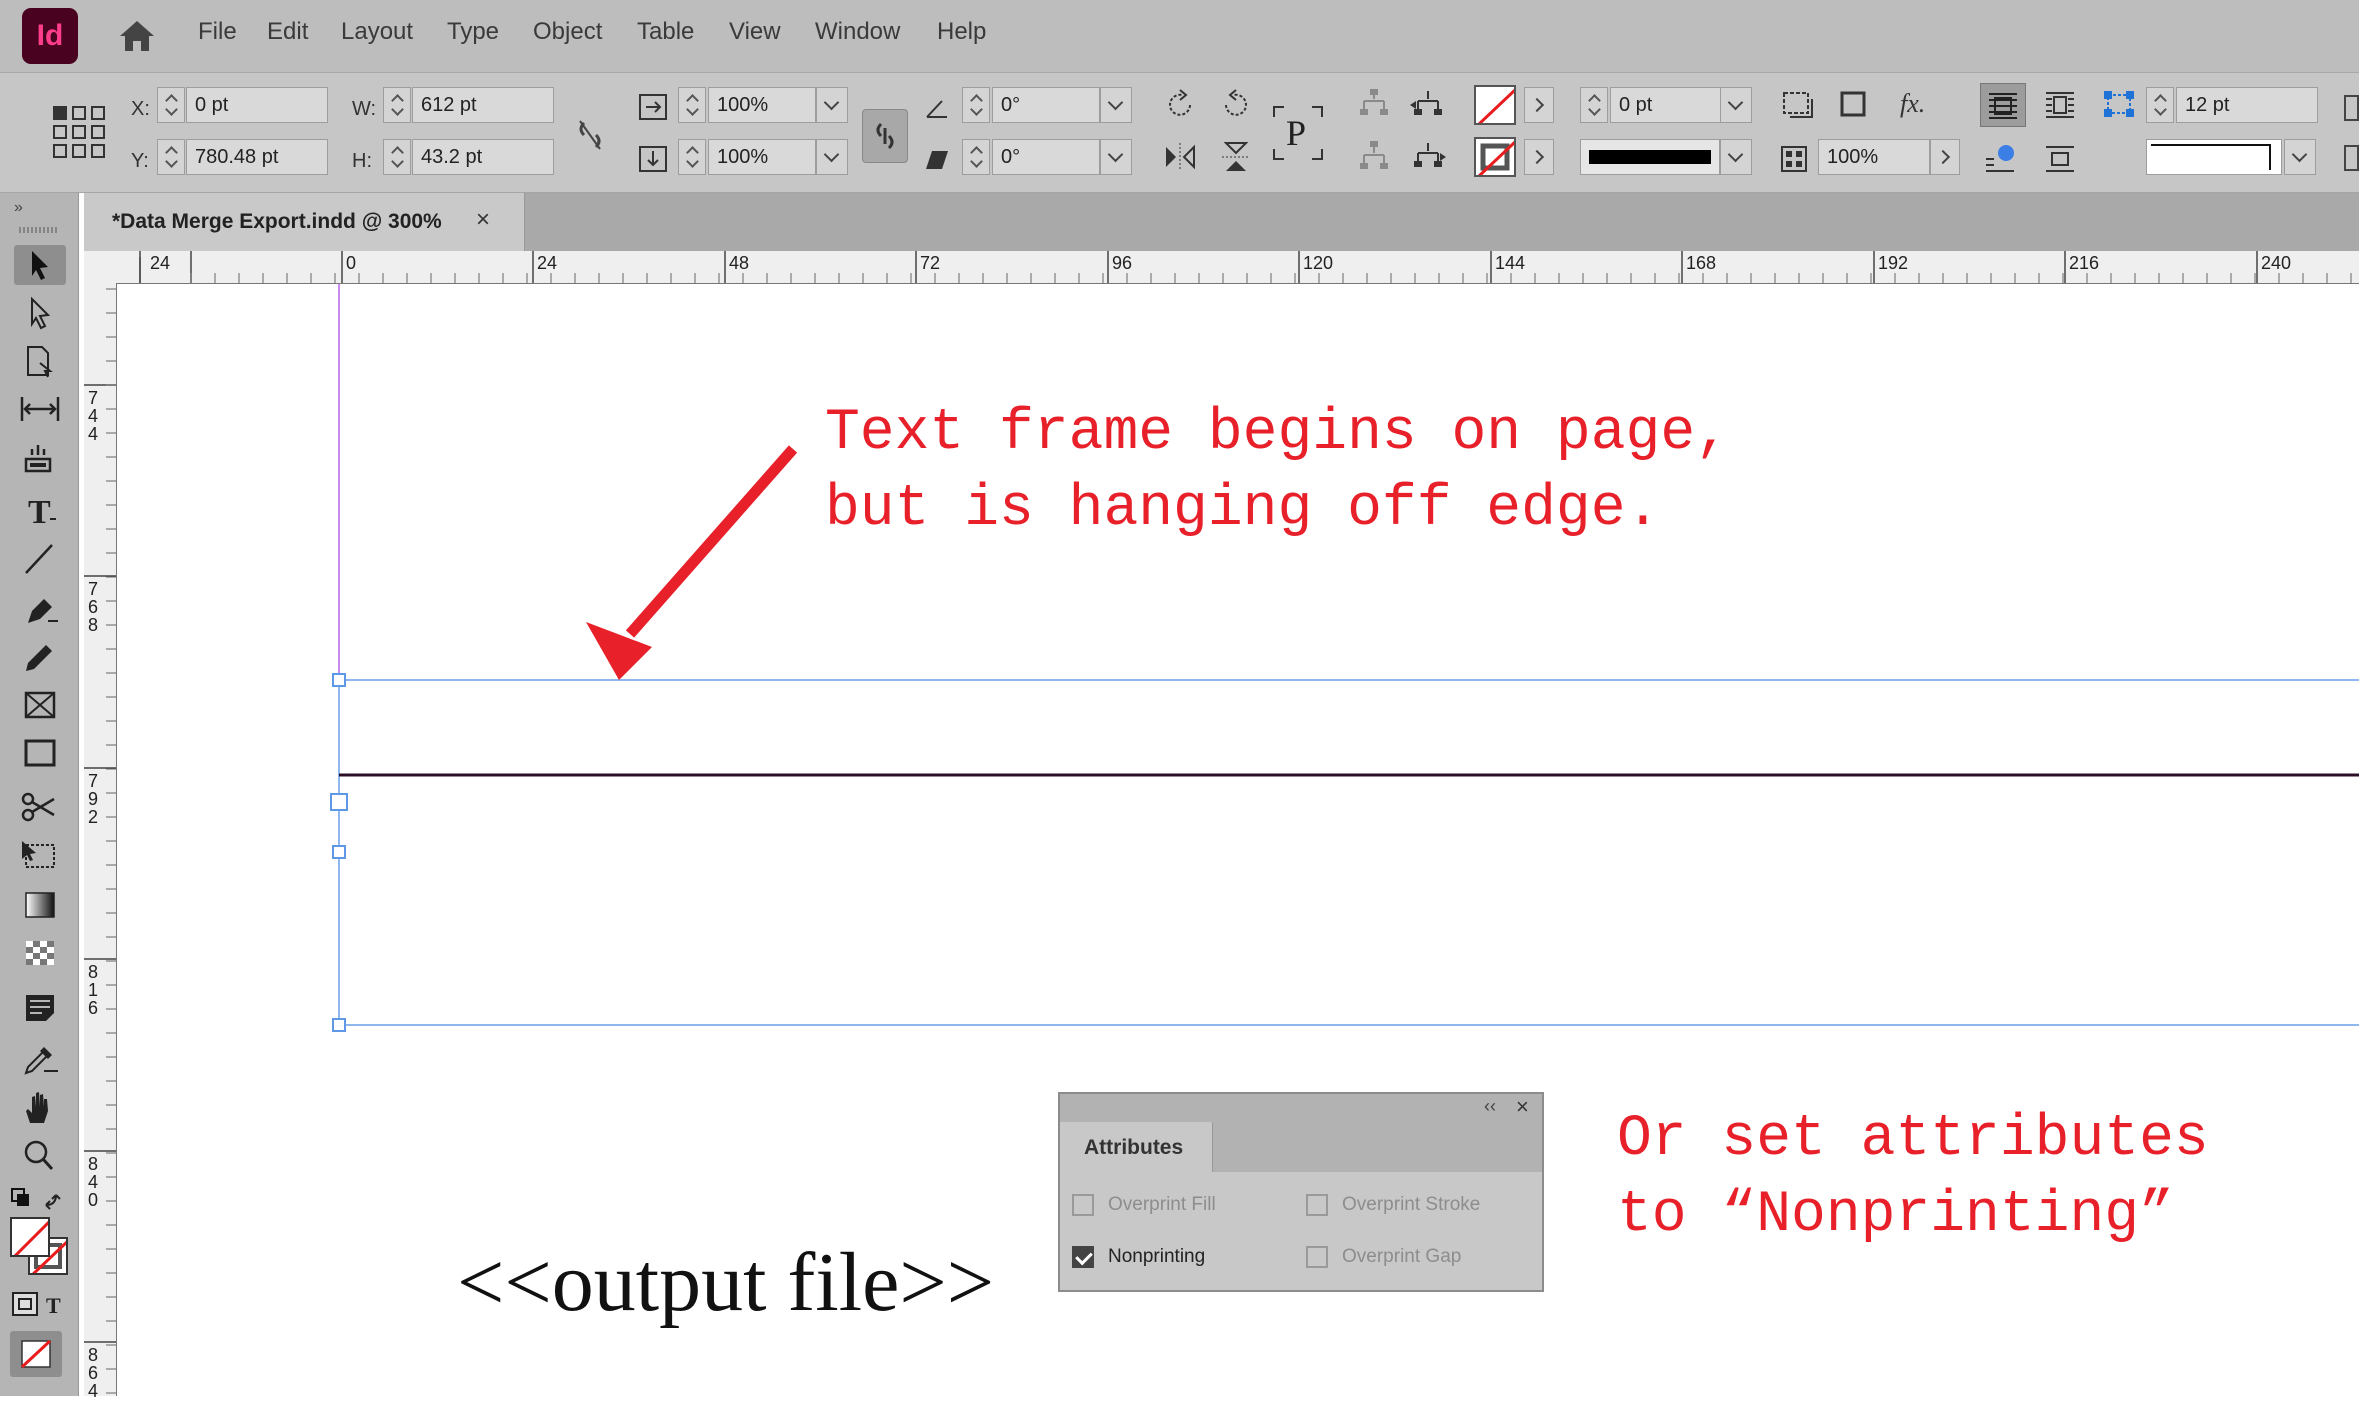 The height and width of the screenshot is (1401, 2359). I want to click on note-tool, so click(40, 1007).